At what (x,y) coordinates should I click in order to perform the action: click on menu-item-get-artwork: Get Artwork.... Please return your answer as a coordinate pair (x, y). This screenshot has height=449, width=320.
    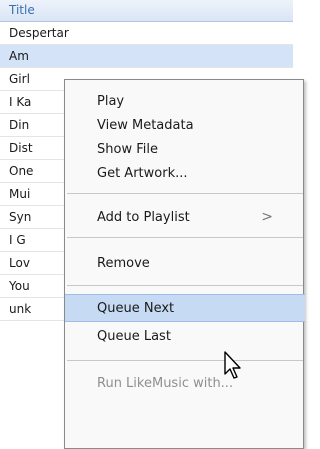
    Looking at the image, I should click on (185, 174).